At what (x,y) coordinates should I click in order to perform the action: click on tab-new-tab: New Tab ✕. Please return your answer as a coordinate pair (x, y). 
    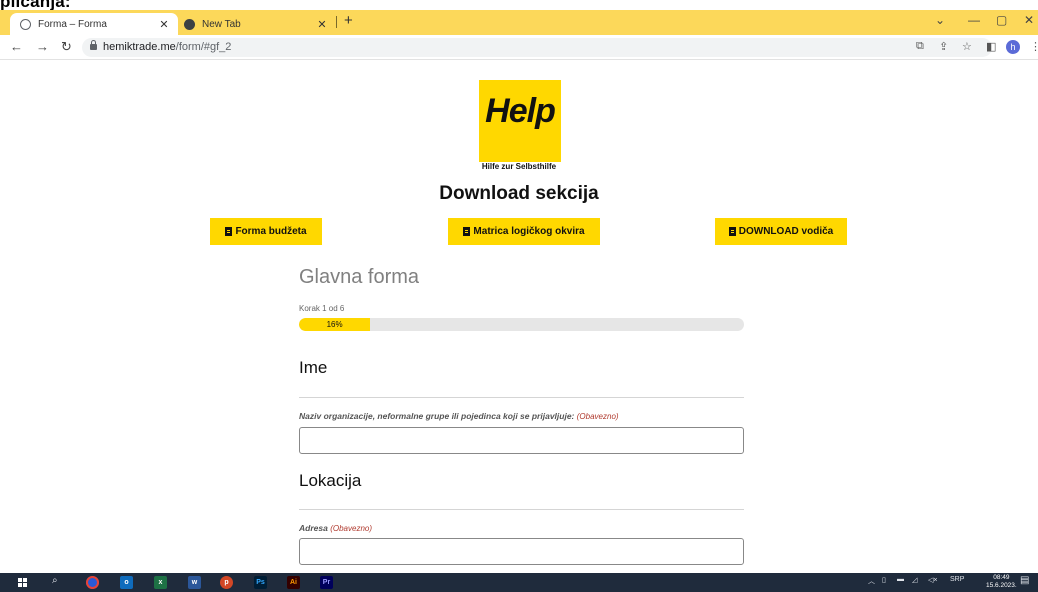
    Looking at the image, I should click on (257, 24).